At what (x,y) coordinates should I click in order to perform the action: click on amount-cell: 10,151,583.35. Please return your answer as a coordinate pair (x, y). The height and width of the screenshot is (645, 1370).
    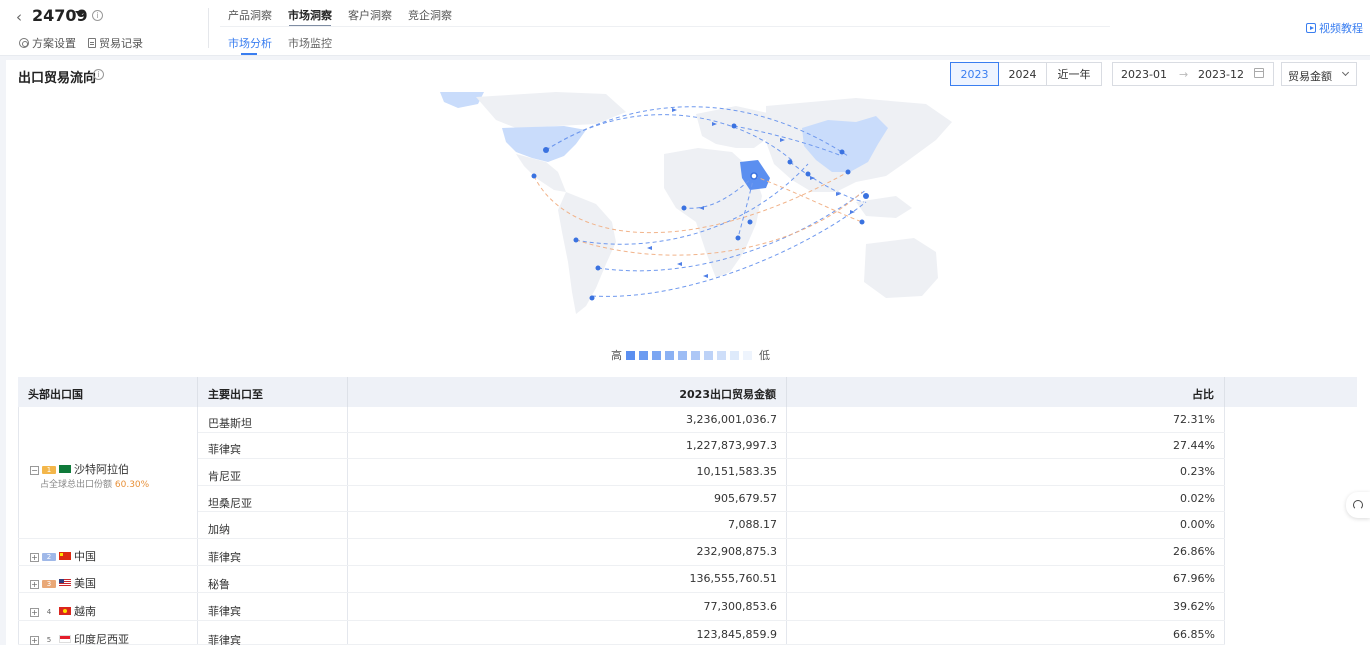
    Looking at the image, I should click on (567, 472).